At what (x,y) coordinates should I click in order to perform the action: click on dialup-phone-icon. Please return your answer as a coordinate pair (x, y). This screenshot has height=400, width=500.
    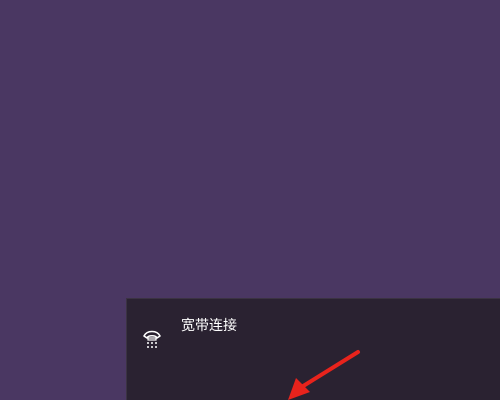
    Looking at the image, I should click on (152, 340).